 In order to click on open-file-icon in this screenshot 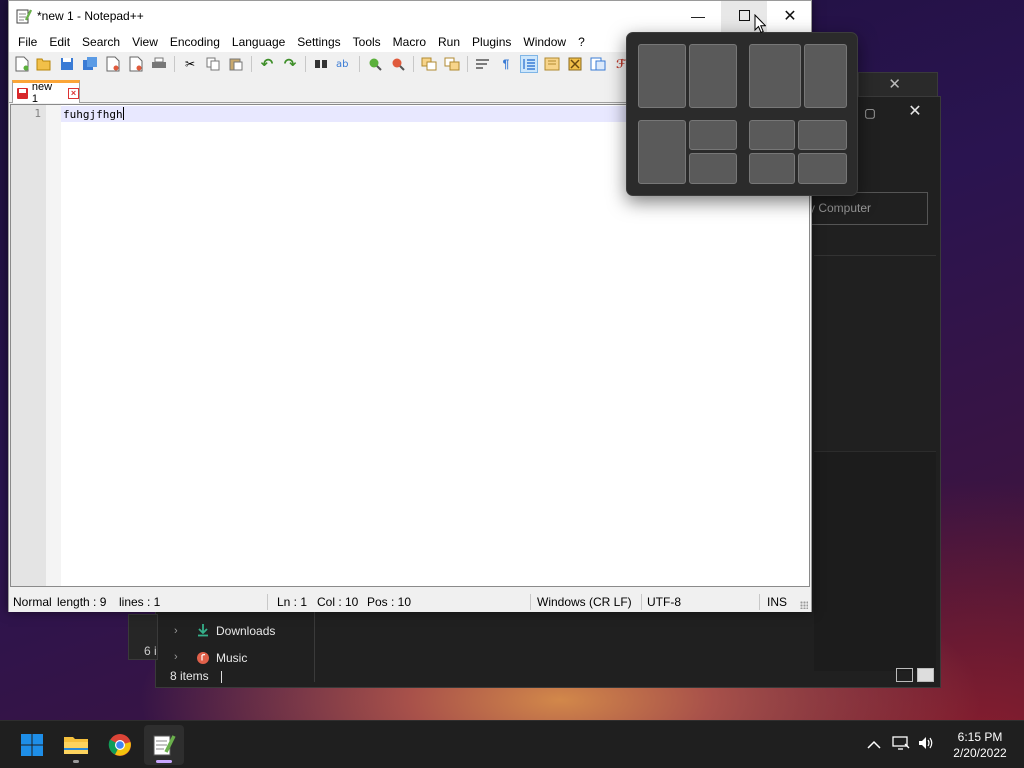, I will do `click(44, 64)`.